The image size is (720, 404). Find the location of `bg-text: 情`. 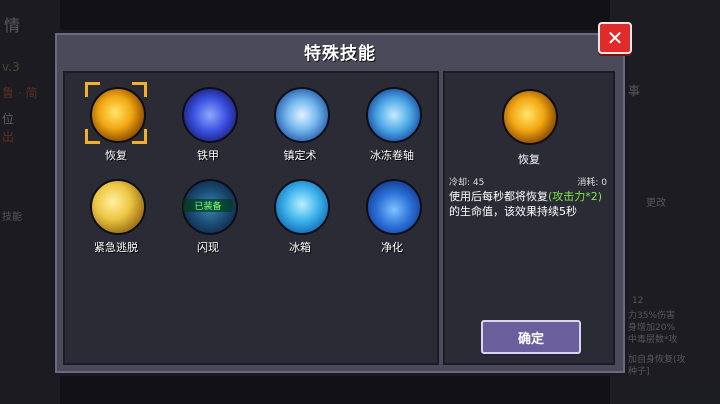

bg-text: 情 is located at coordinates (12, 25).